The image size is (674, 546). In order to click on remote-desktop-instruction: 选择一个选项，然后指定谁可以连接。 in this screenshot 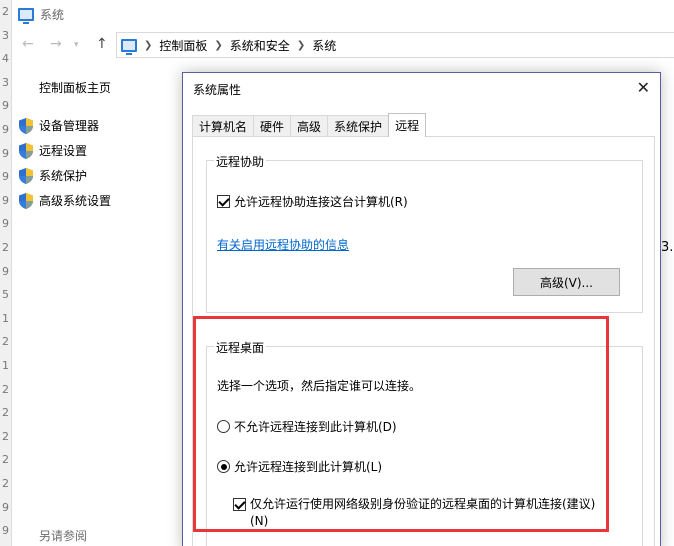, I will do `click(319, 386)`.